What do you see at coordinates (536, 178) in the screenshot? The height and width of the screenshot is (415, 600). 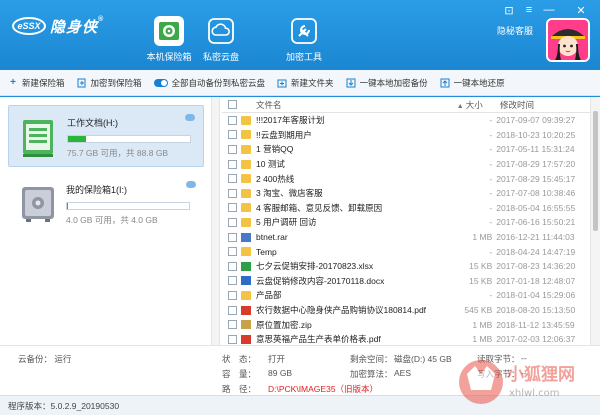 I see `file-date: 2017-08-29 15:45:17` at bounding box center [536, 178].